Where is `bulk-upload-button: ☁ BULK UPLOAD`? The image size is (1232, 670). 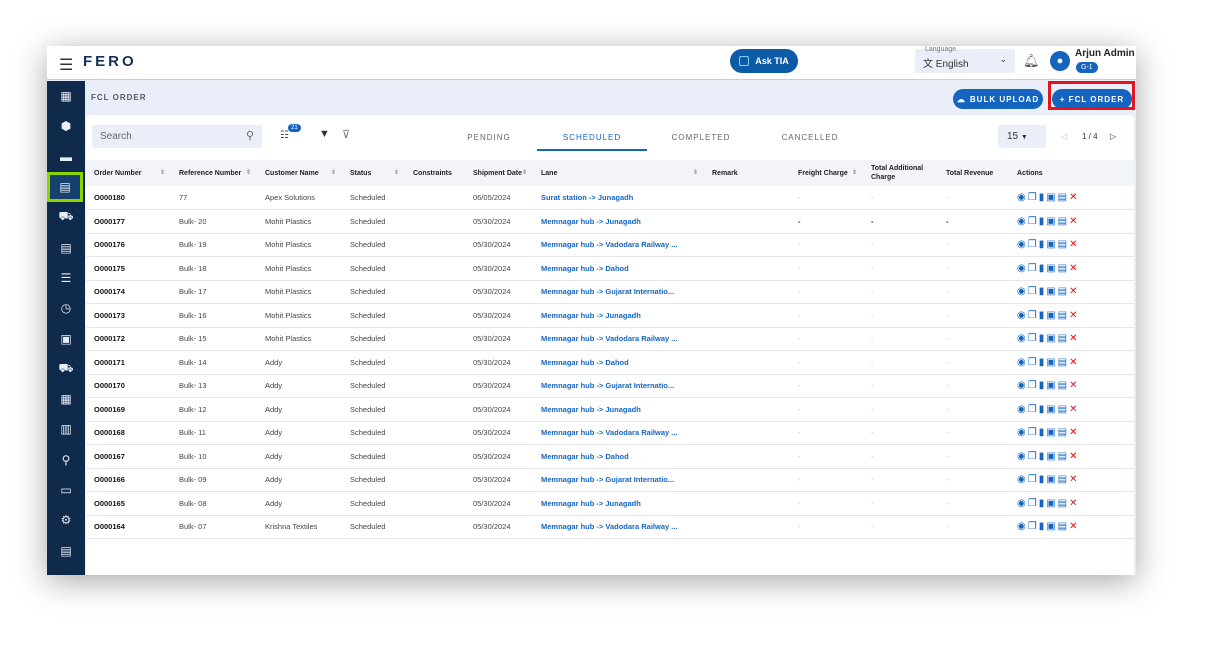 bulk-upload-button: ☁ BULK UPLOAD is located at coordinates (998, 99).